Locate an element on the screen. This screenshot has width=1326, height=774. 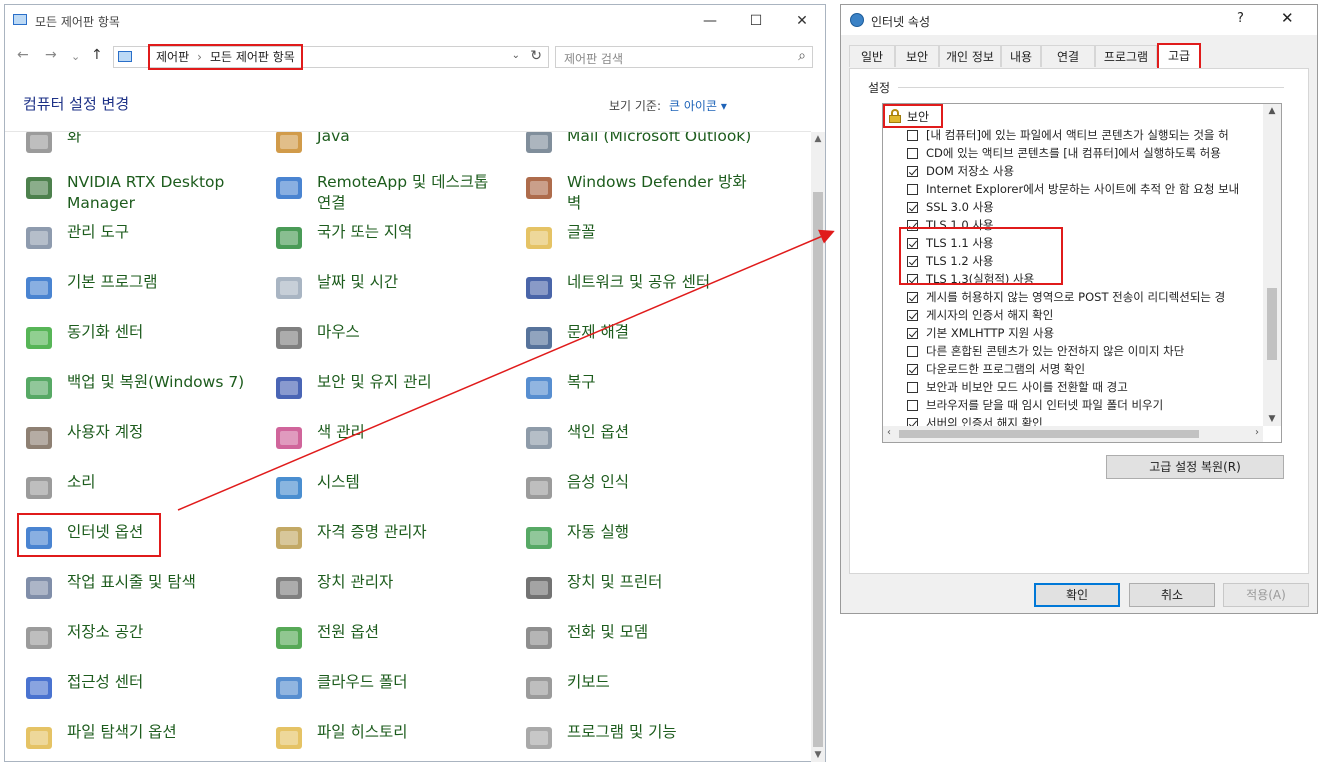
tab-5: 프로그램 is located at coordinates (1126, 56).